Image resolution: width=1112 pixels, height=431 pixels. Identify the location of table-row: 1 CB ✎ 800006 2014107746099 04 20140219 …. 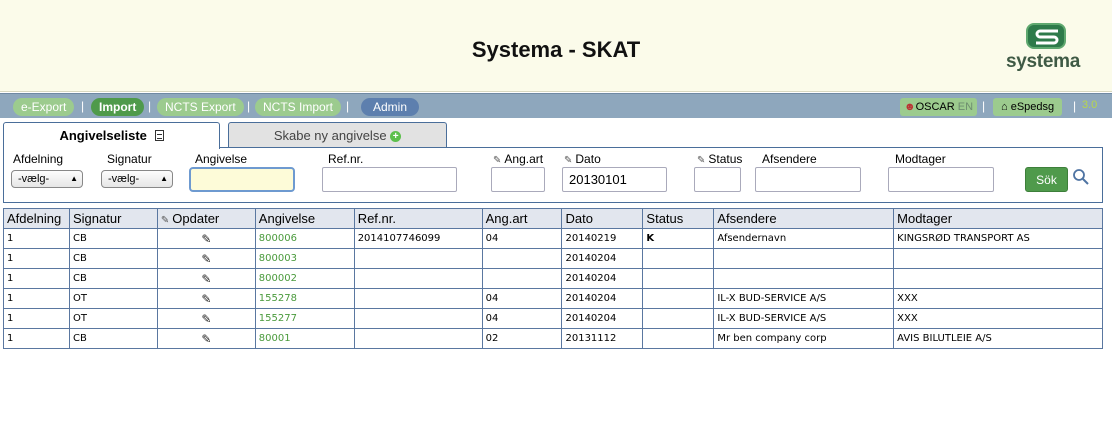
(553, 238).